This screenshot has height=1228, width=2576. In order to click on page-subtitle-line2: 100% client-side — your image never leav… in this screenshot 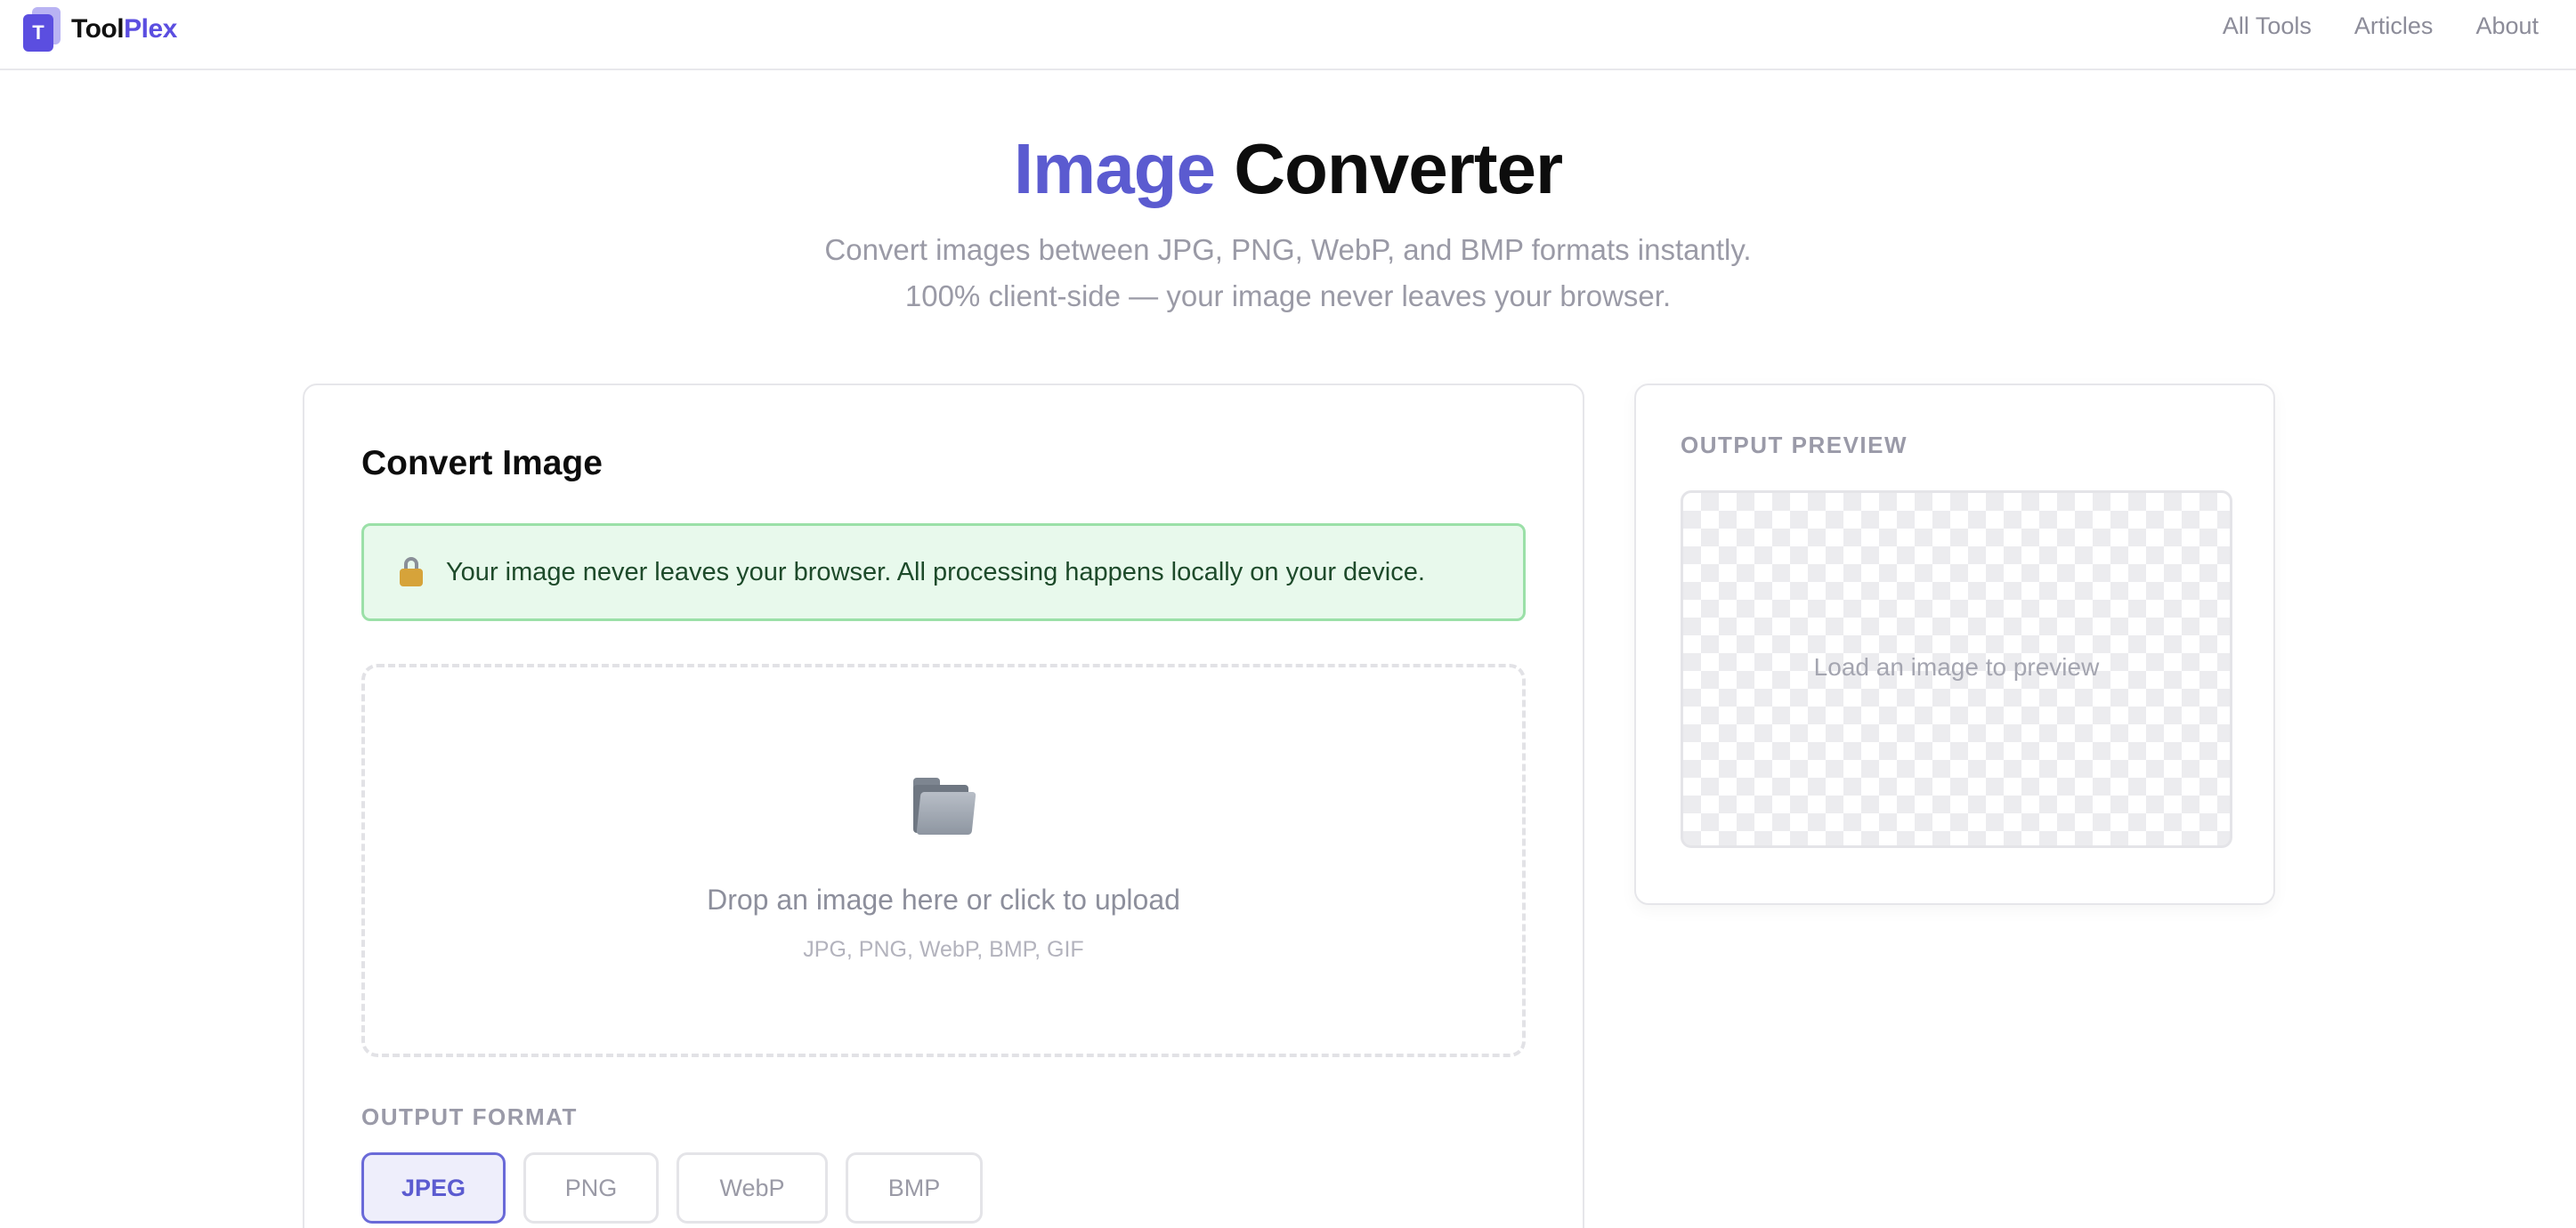, I will do `click(1288, 295)`.